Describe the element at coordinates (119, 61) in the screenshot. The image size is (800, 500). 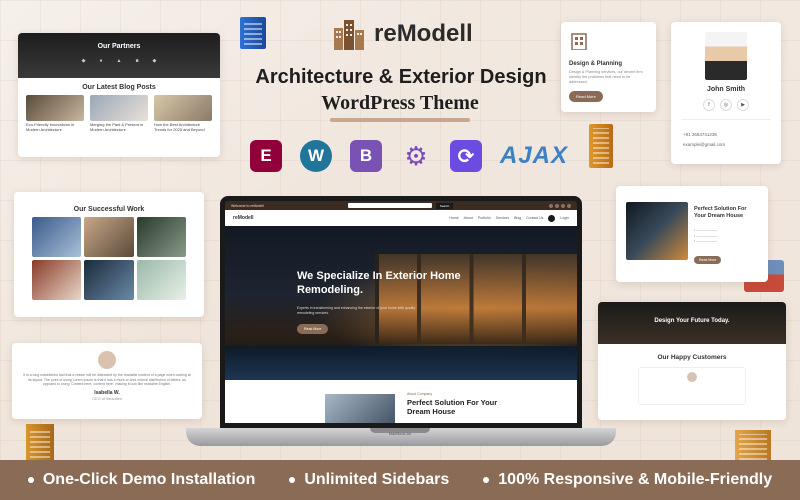
I see `partner-logo-icon: ▲` at that location.